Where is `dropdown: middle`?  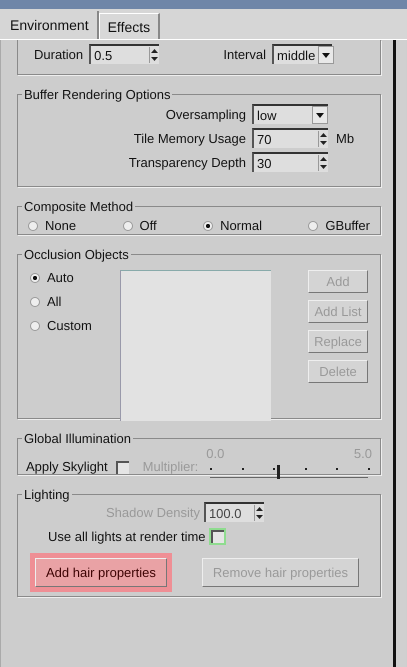 dropdown: middle is located at coordinates (302, 54).